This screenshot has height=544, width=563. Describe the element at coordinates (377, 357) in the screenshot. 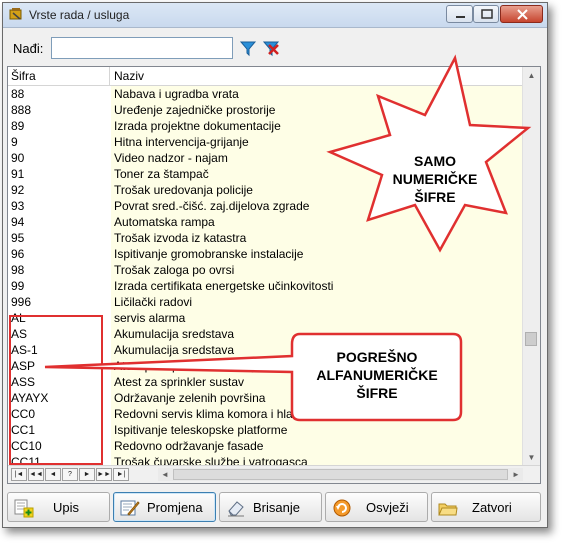

I see `alpha-annotation-line1: POGREŠNO` at that location.